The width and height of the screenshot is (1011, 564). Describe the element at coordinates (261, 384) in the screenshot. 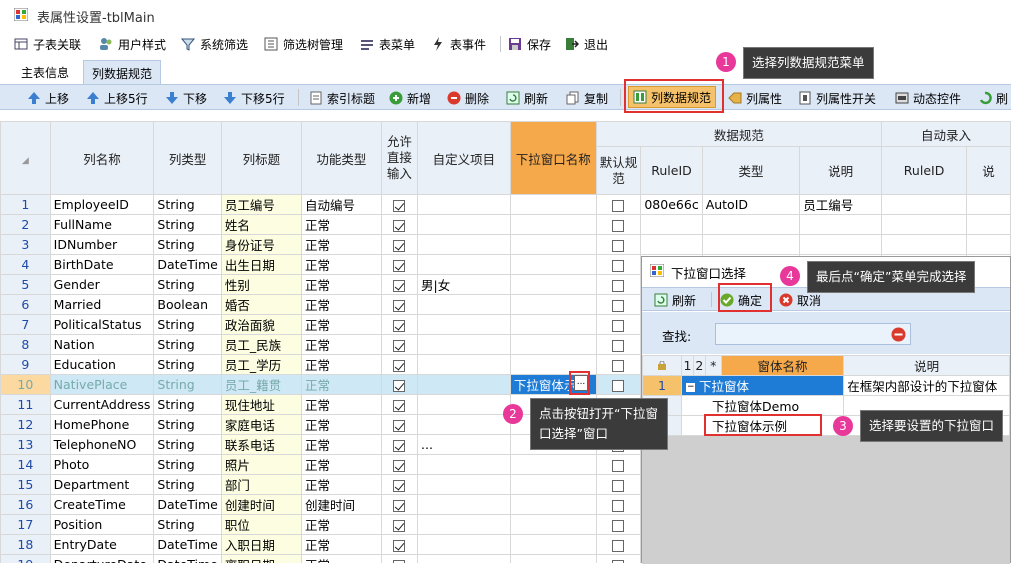

I see `cell-coltitle: 员工_籍贯` at that location.